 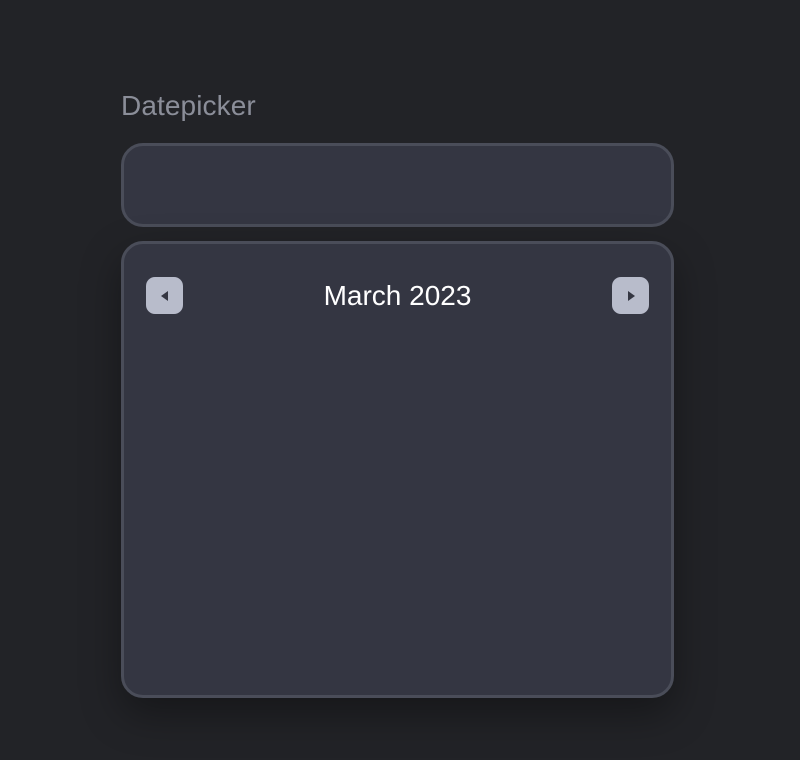 What do you see at coordinates (397, 185) in the screenshot?
I see `date-input` at bounding box center [397, 185].